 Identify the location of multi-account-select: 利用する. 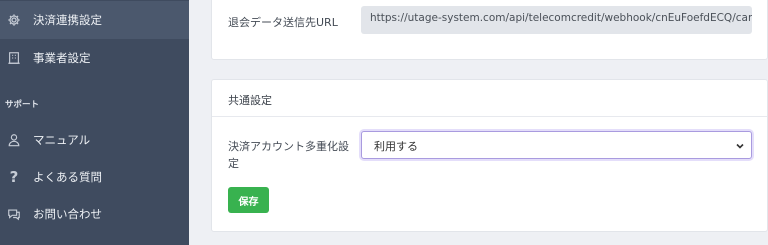
(556, 145).